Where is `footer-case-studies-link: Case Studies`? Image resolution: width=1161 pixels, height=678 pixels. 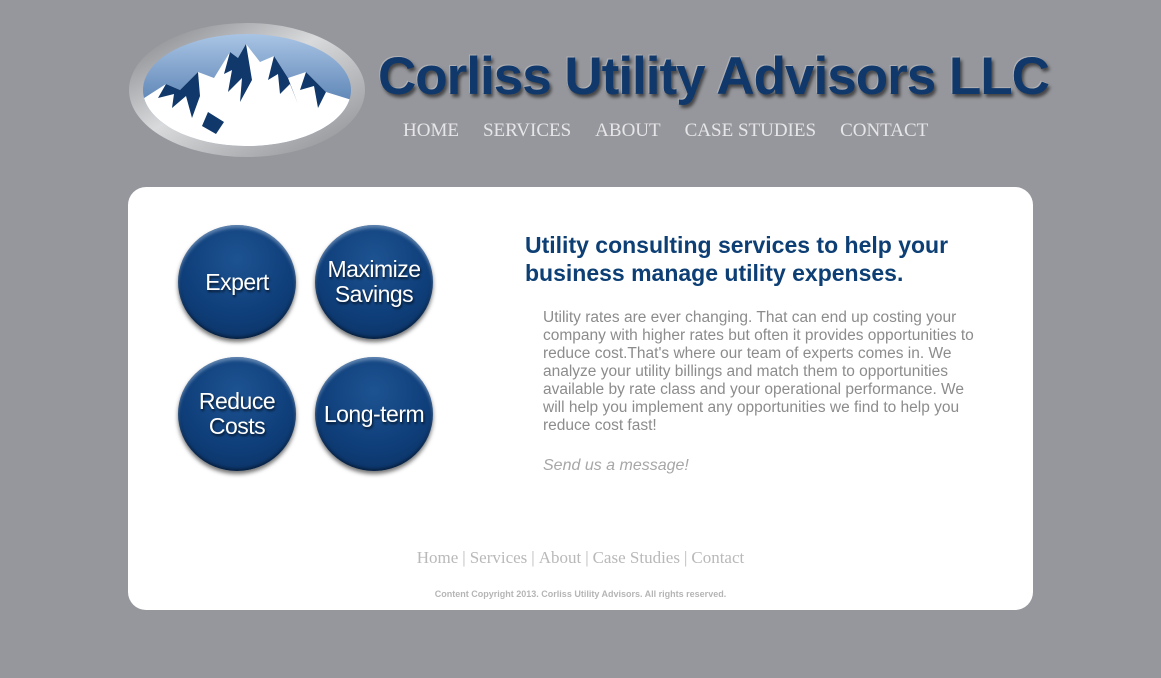
footer-case-studies-link: Case Studies is located at coordinates (636, 557).